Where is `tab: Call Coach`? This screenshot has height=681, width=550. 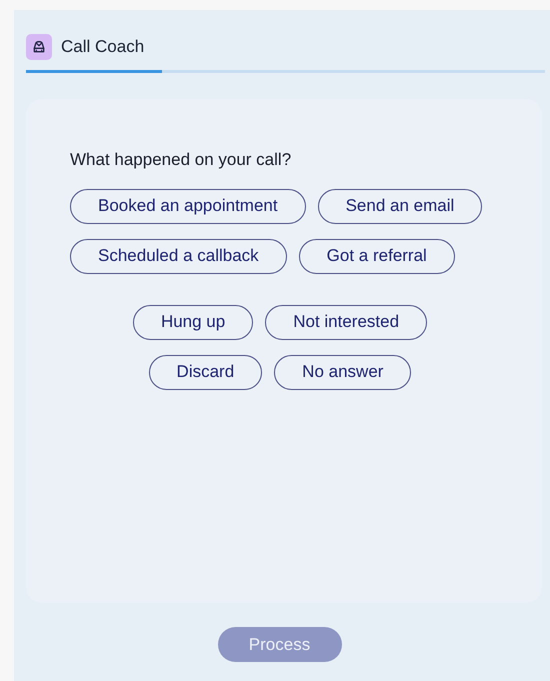 tab: Call Coach is located at coordinates (94, 53).